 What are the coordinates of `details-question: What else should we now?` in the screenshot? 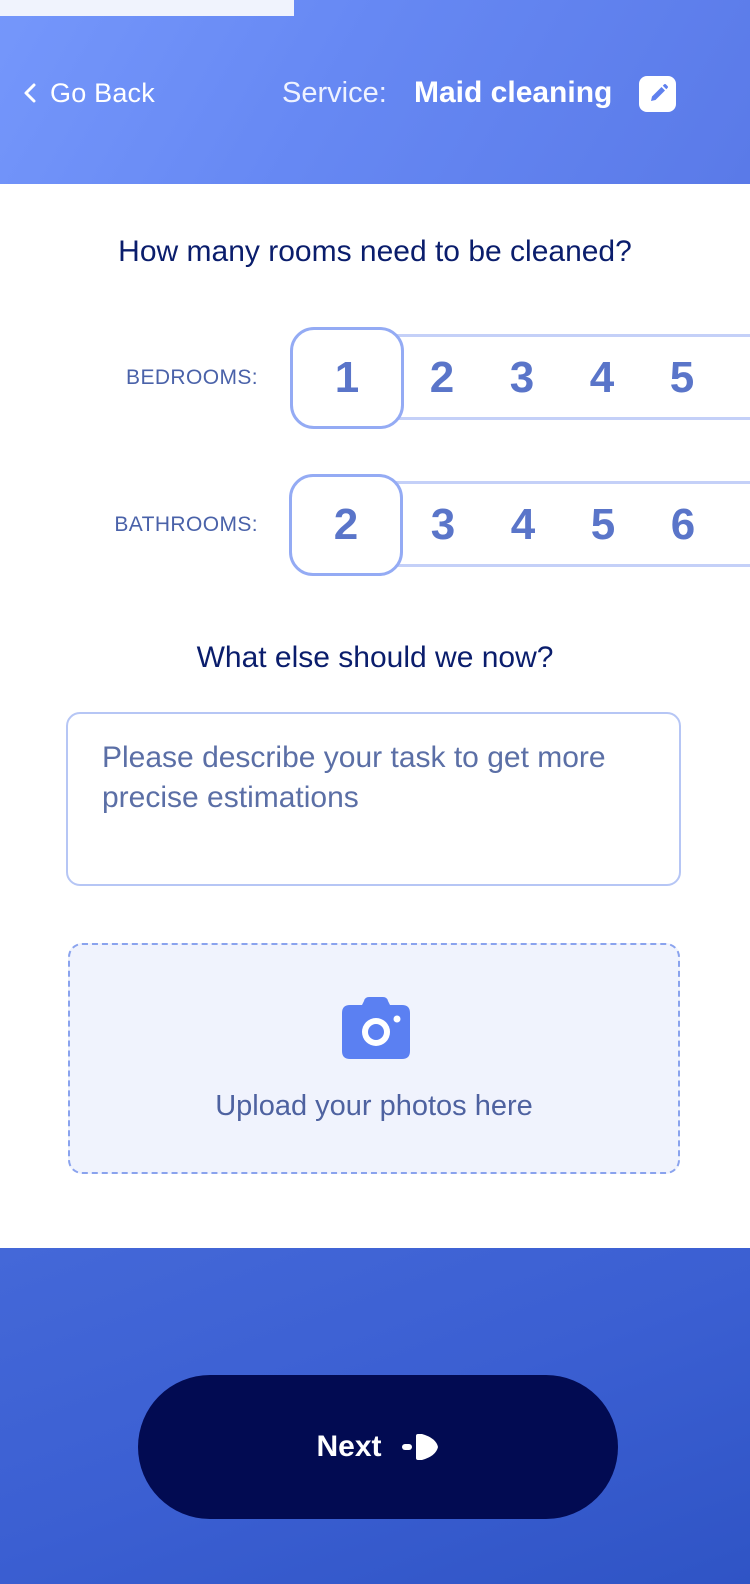 It's located at (375, 657).